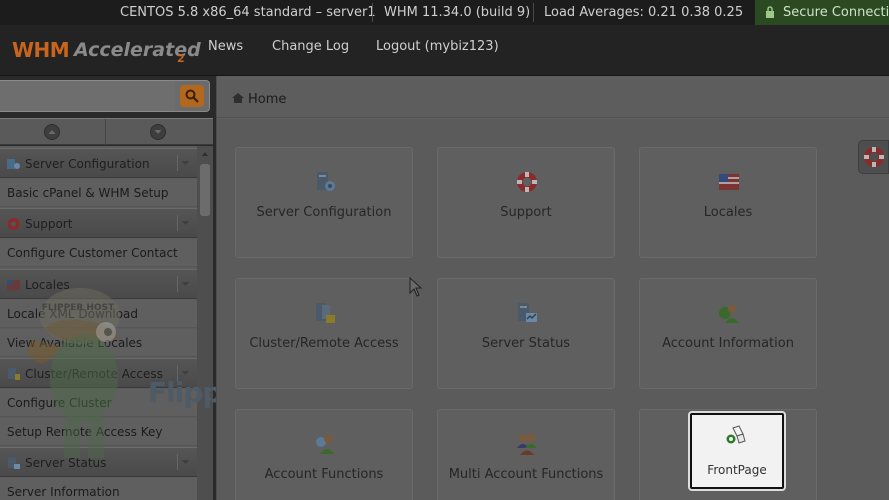 The width and height of the screenshot is (889, 500). I want to click on collapse-all-button, so click(160, 132).